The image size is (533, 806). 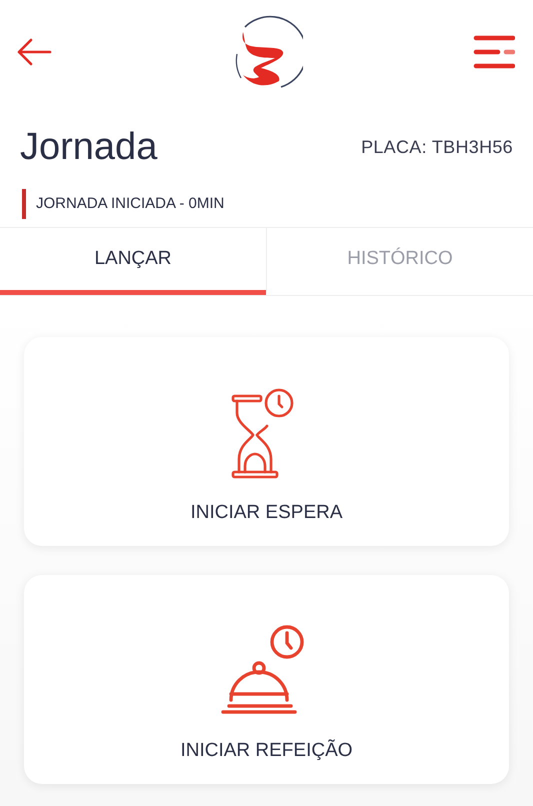 I want to click on back-button, so click(x=34, y=52).